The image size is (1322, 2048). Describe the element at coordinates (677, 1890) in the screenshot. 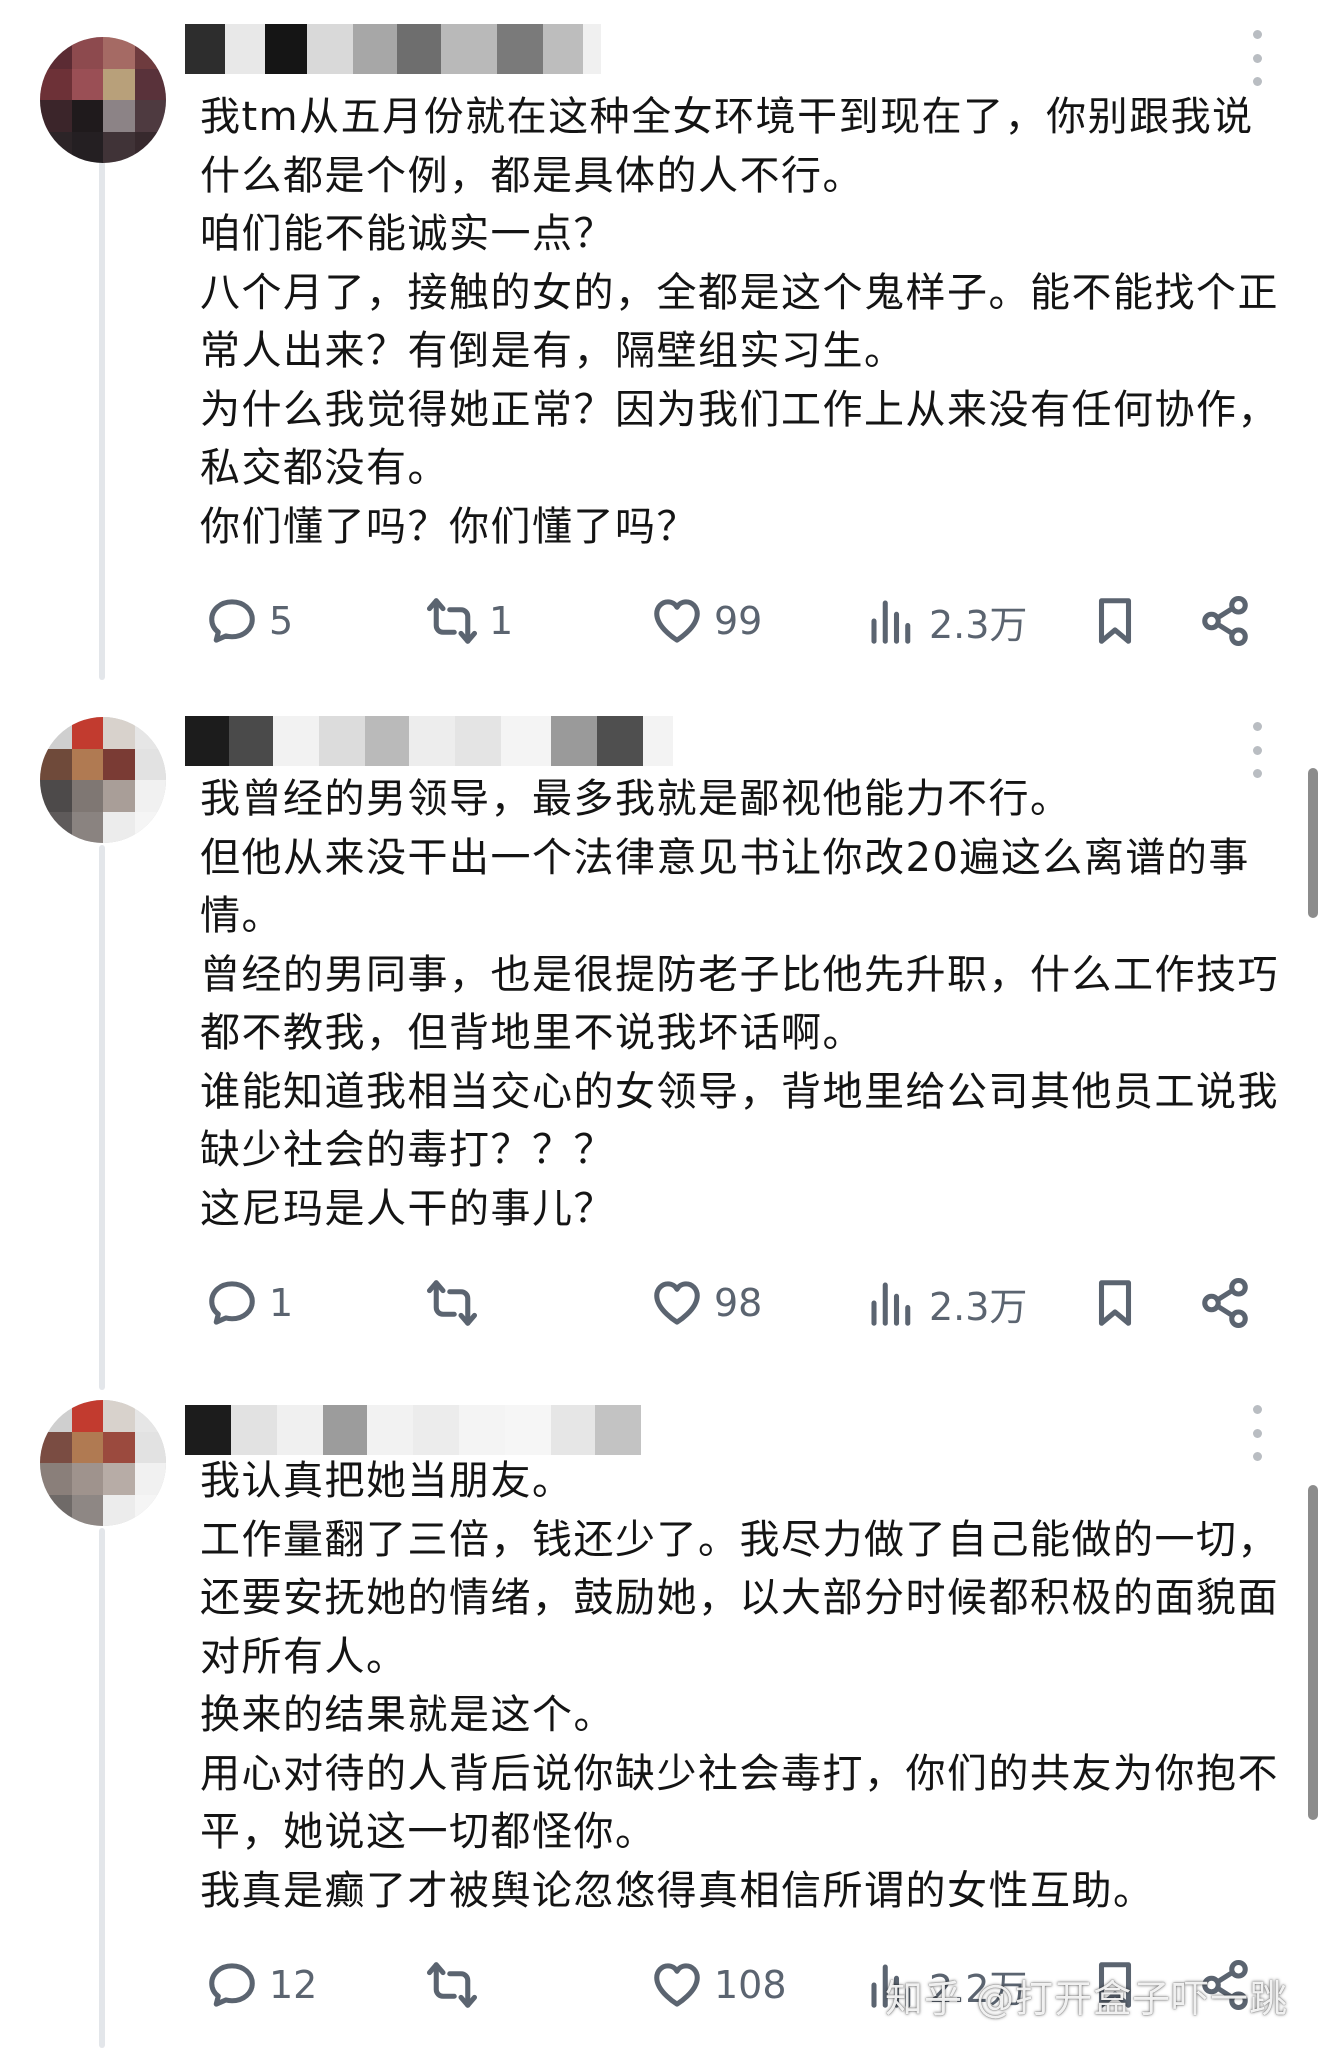

I see `post-paragraph: 我真是癫了才被舆论忽悠得真相信所谓的女性互助。` at that location.